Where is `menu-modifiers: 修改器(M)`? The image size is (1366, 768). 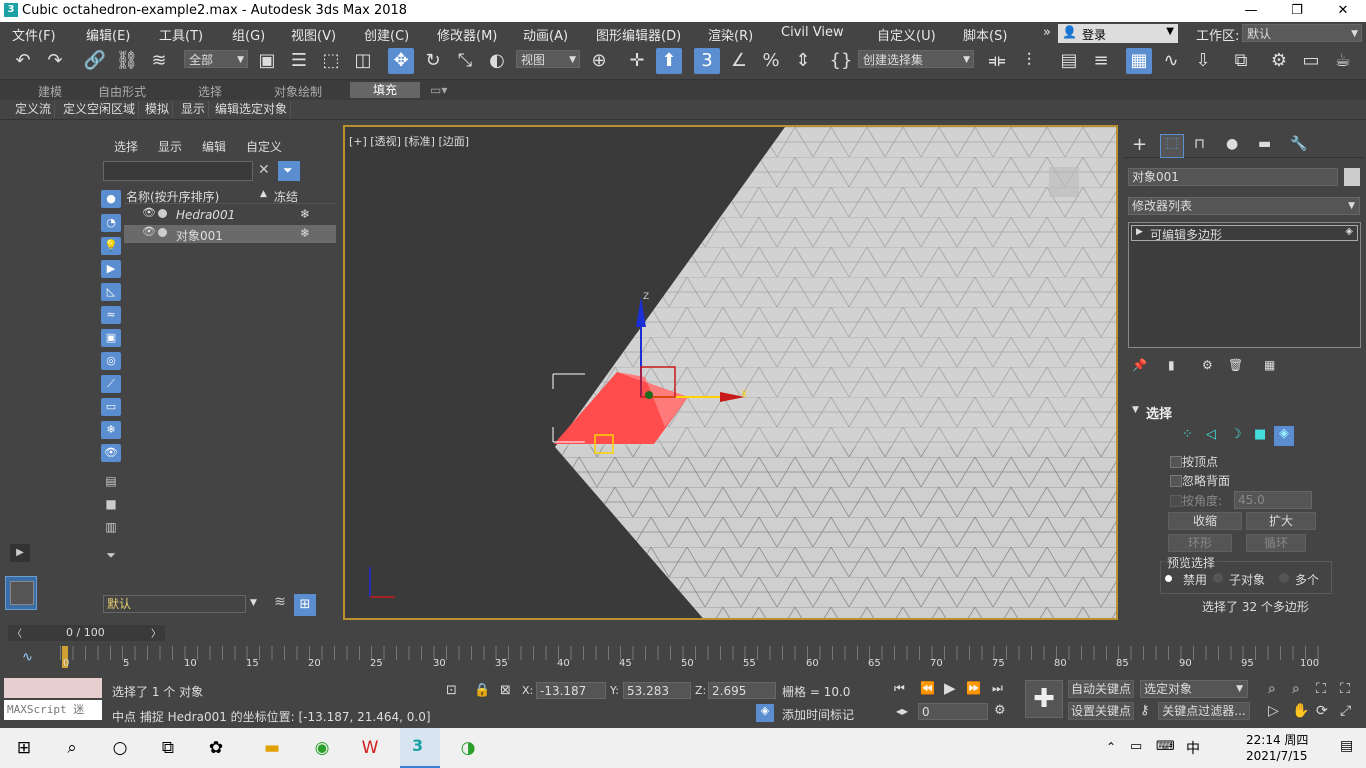 menu-modifiers: 修改器(M) is located at coordinates (467, 34).